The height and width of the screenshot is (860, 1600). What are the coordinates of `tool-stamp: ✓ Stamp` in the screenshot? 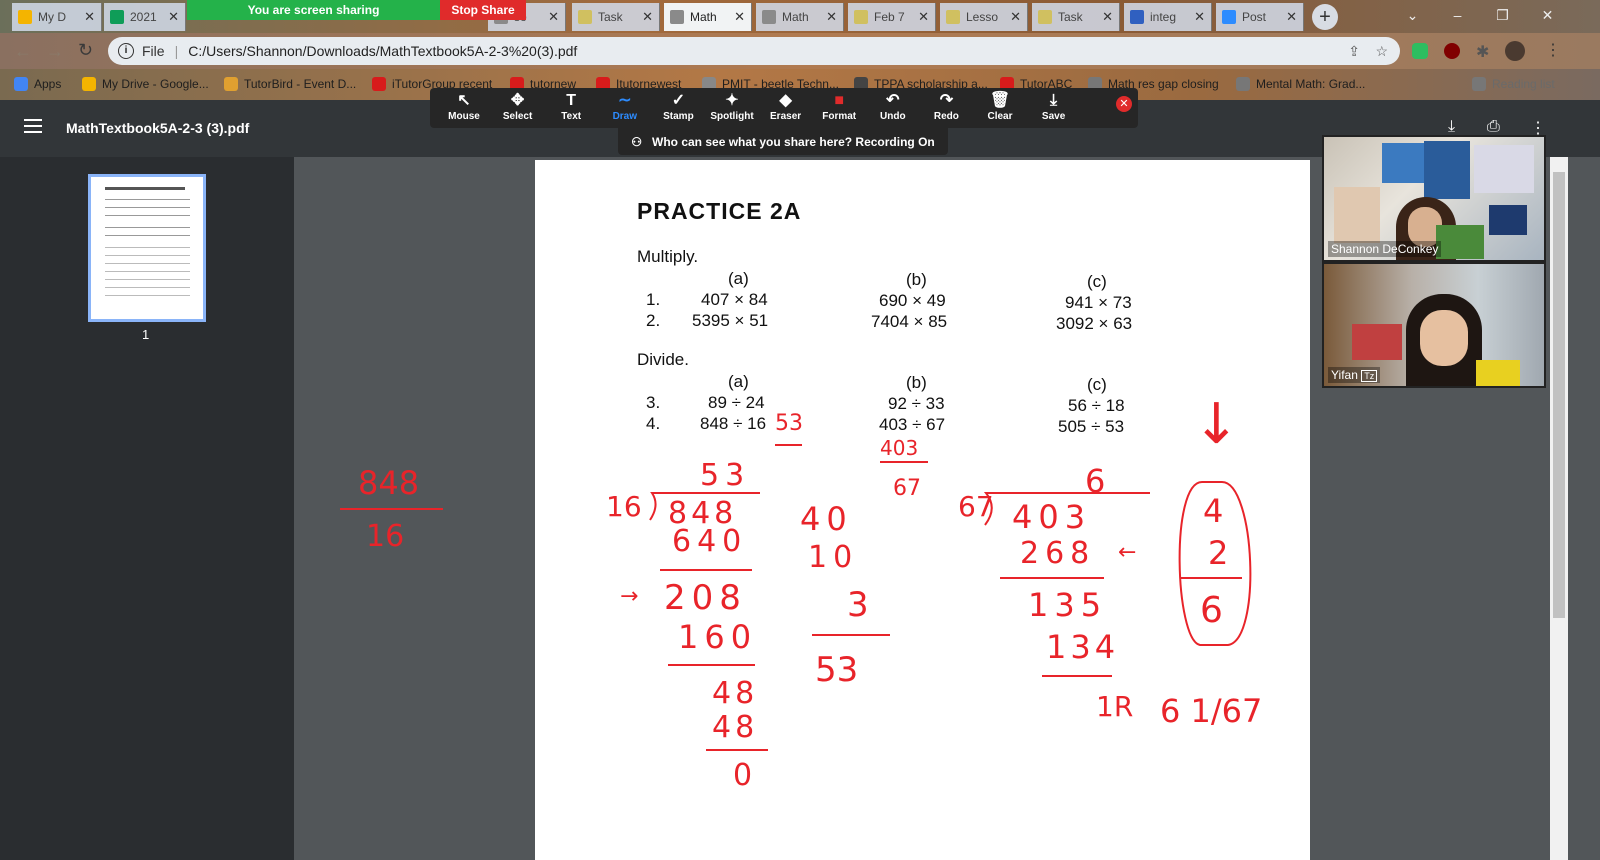 It's located at (678, 109).